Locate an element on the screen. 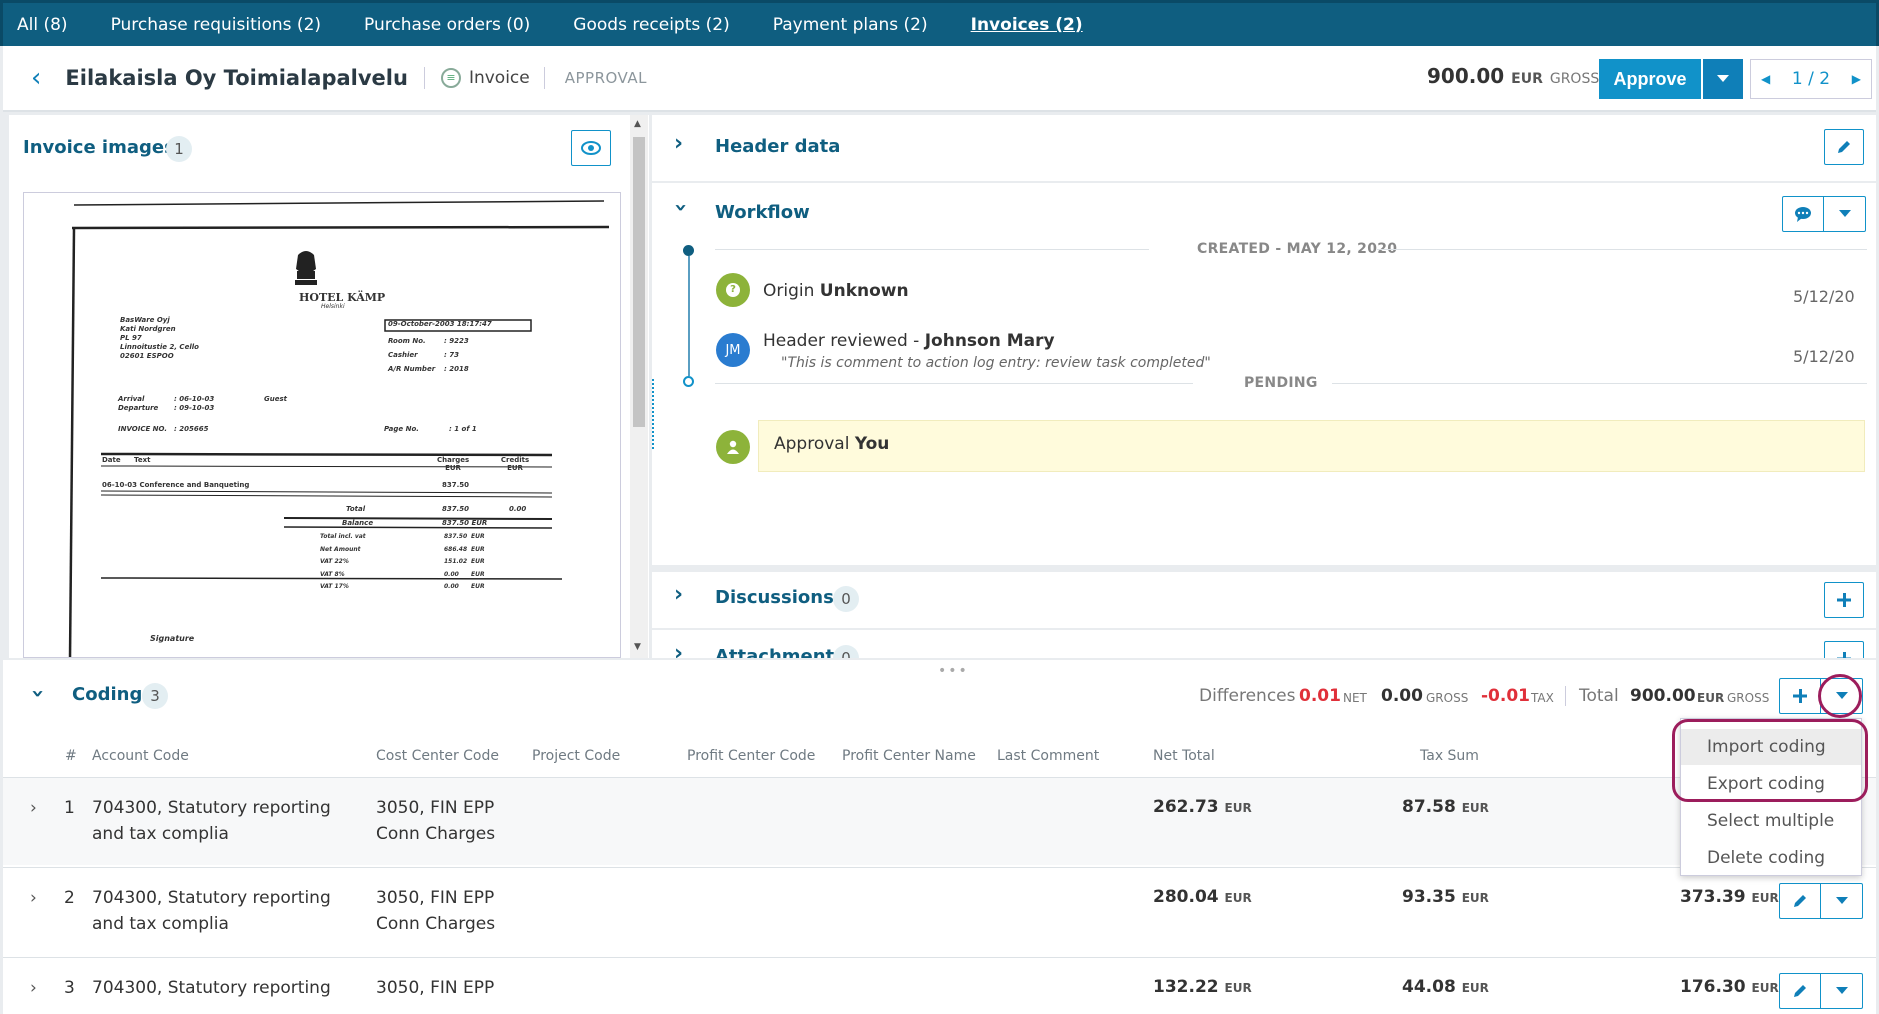 The width and height of the screenshot is (1879, 1014). col-text: Text is located at coordinates (142, 460).